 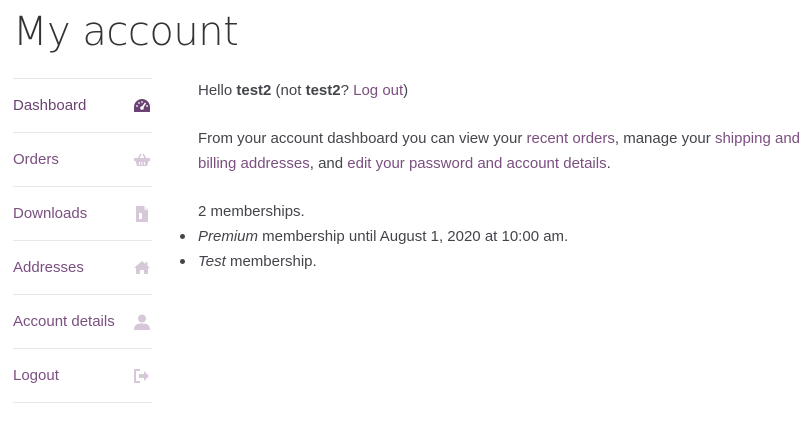 What do you see at coordinates (48, 267) in the screenshot?
I see `nav-label: Addresses` at bounding box center [48, 267].